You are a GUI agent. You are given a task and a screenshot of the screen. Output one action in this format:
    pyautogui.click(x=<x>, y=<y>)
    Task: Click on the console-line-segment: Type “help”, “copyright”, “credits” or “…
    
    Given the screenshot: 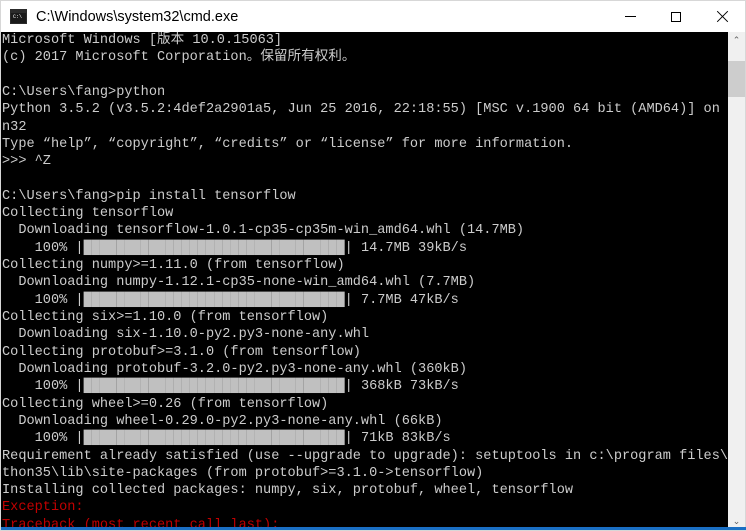 What is the action you would take?
    pyautogui.click(x=288, y=144)
    